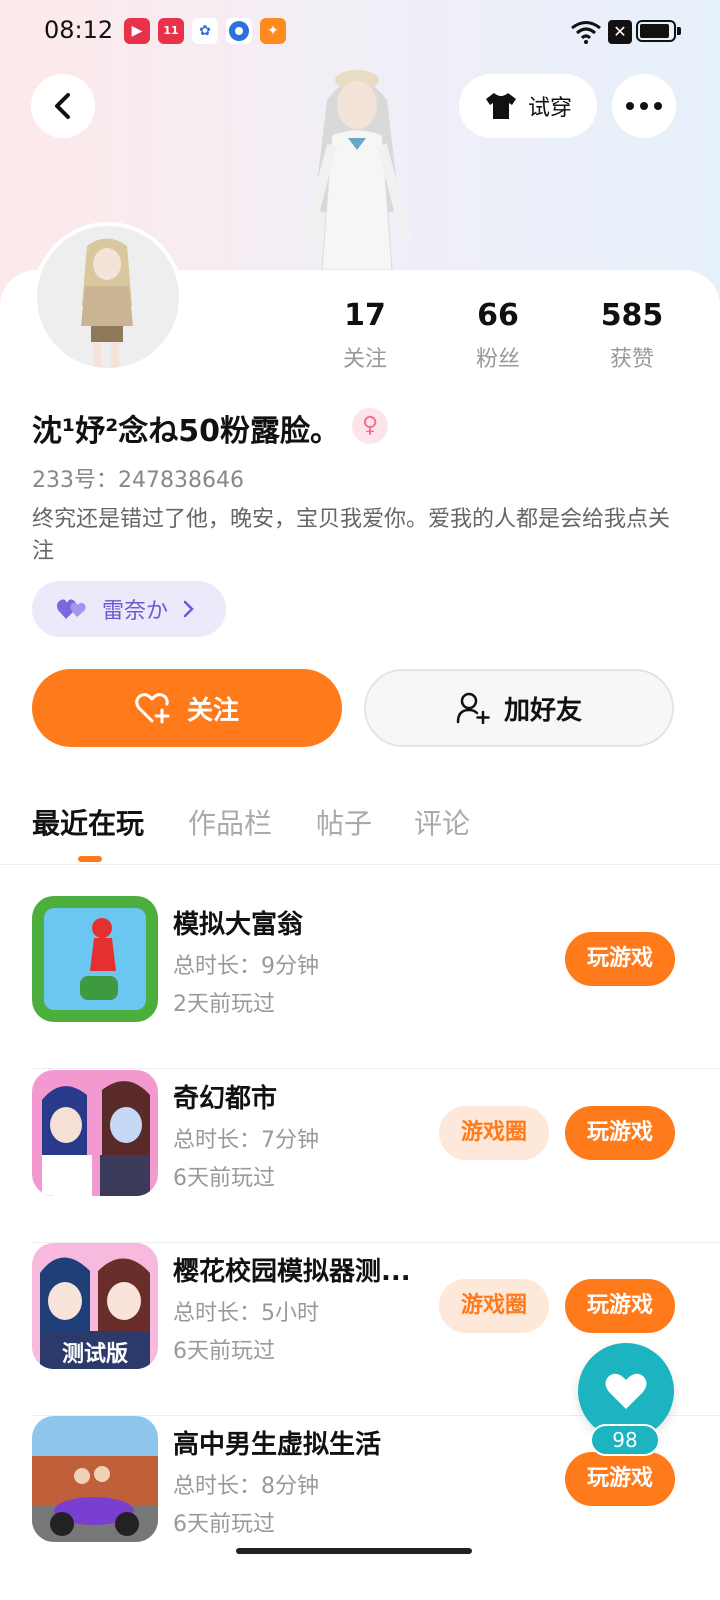  I want to click on back-icon, so click(62, 106).